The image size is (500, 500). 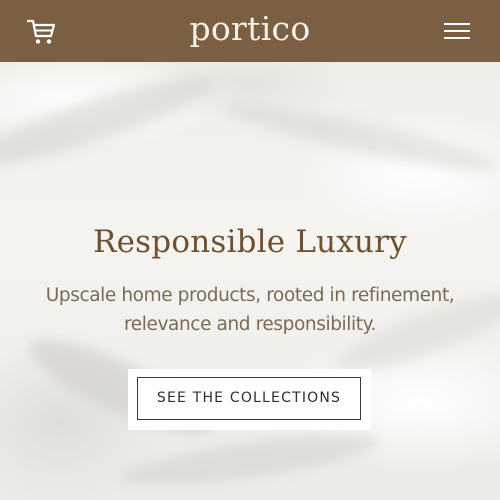 I want to click on hamburger-menu-icon, so click(x=457, y=24).